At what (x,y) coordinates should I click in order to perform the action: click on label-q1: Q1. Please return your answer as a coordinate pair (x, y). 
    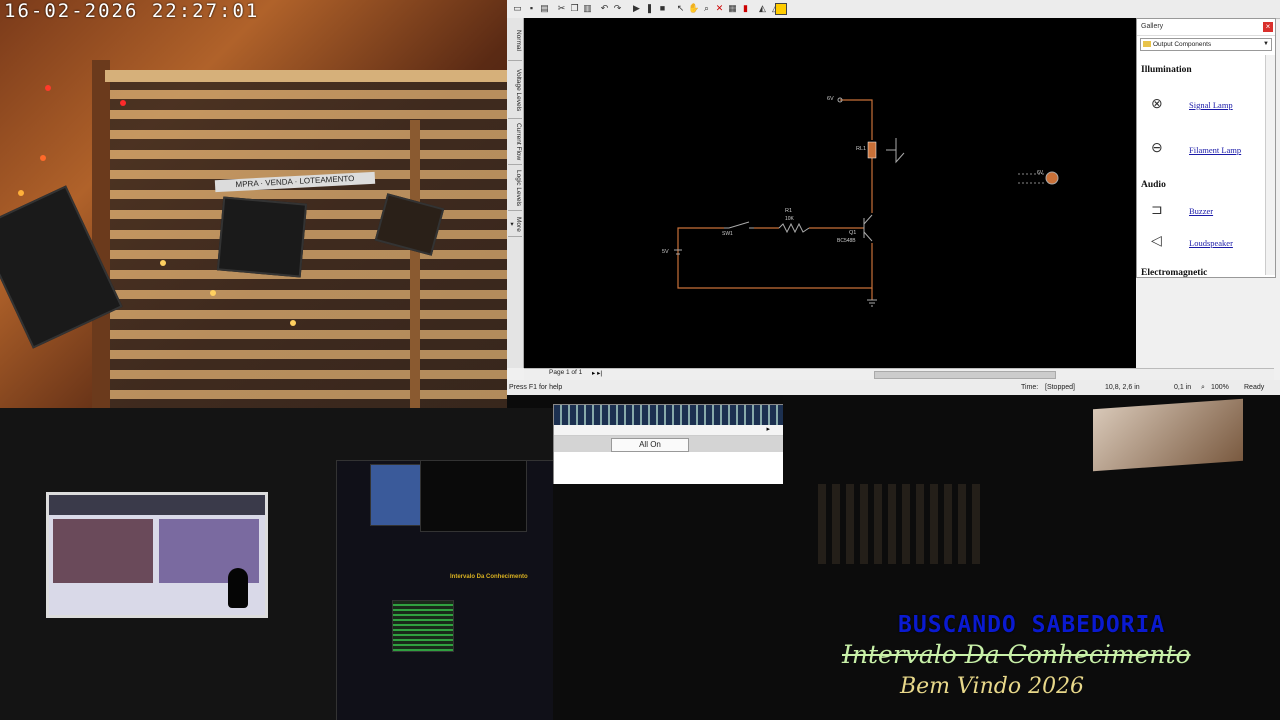
    Looking at the image, I should click on (853, 233).